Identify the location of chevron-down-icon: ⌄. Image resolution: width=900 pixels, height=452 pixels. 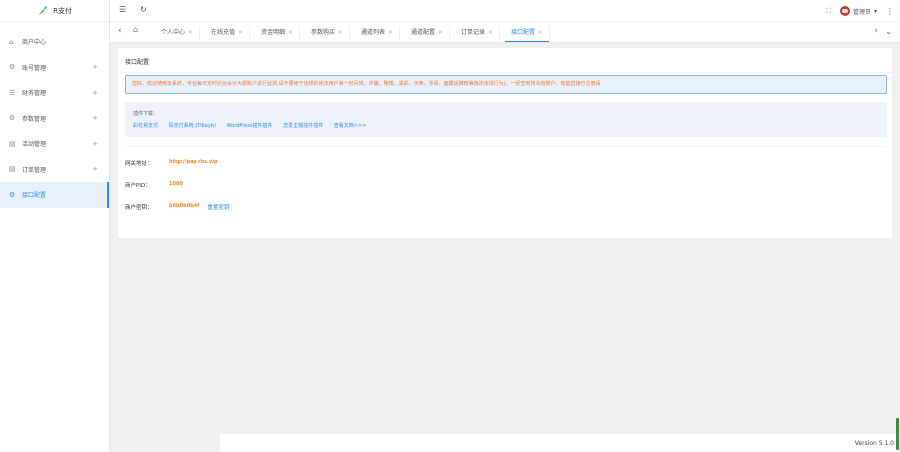
(888, 31).